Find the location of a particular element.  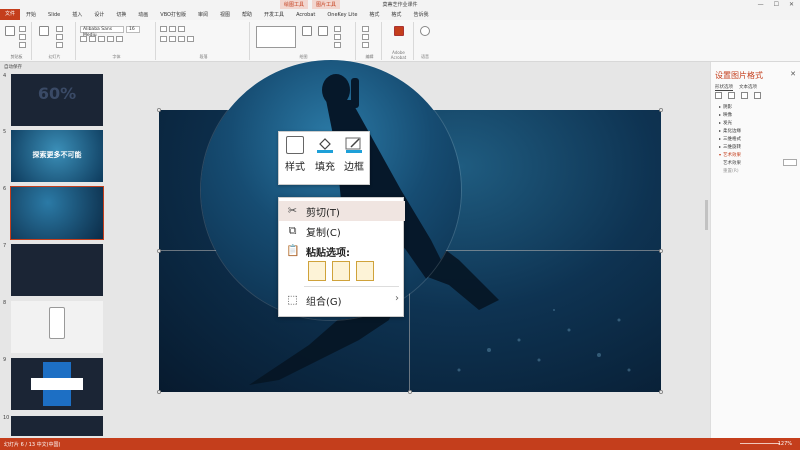

section-artistic-effects: ▾ 艺术效果 is located at coordinates (730, 155).